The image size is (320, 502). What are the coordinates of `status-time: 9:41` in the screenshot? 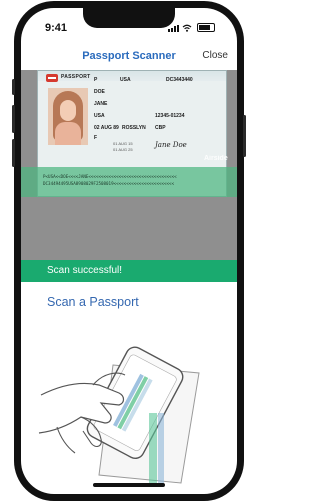 It's located at (56, 28).